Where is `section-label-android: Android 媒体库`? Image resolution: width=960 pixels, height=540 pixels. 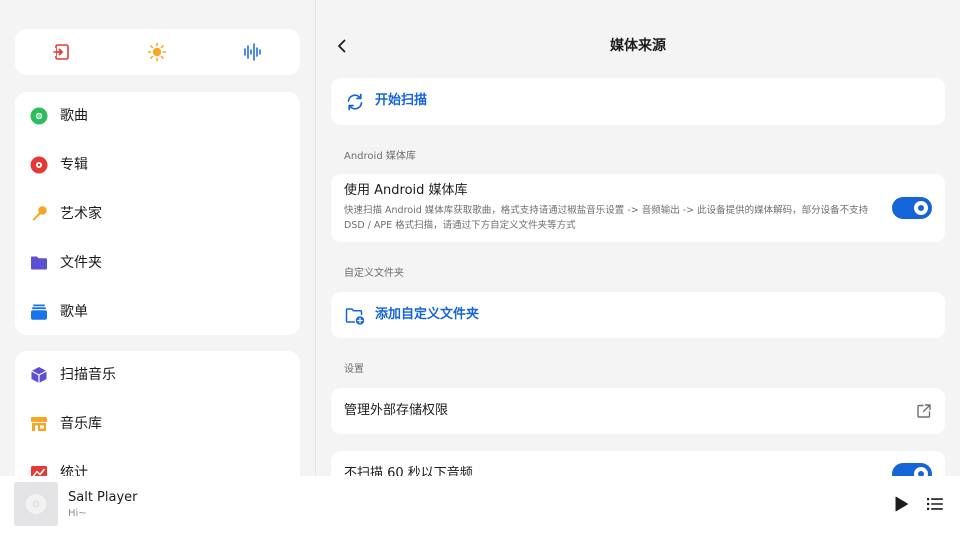 section-label-android: Android 媒体库 is located at coordinates (380, 156).